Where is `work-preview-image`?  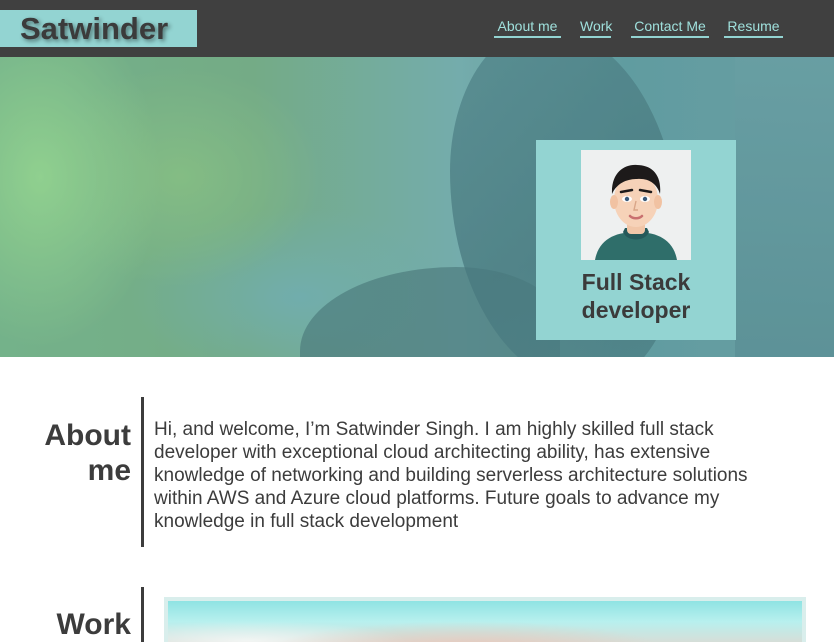 work-preview-image is located at coordinates (485, 619).